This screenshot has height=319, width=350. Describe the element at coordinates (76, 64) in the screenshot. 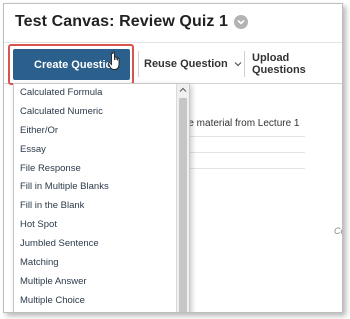

I see `create-question-label: Create Question` at that location.